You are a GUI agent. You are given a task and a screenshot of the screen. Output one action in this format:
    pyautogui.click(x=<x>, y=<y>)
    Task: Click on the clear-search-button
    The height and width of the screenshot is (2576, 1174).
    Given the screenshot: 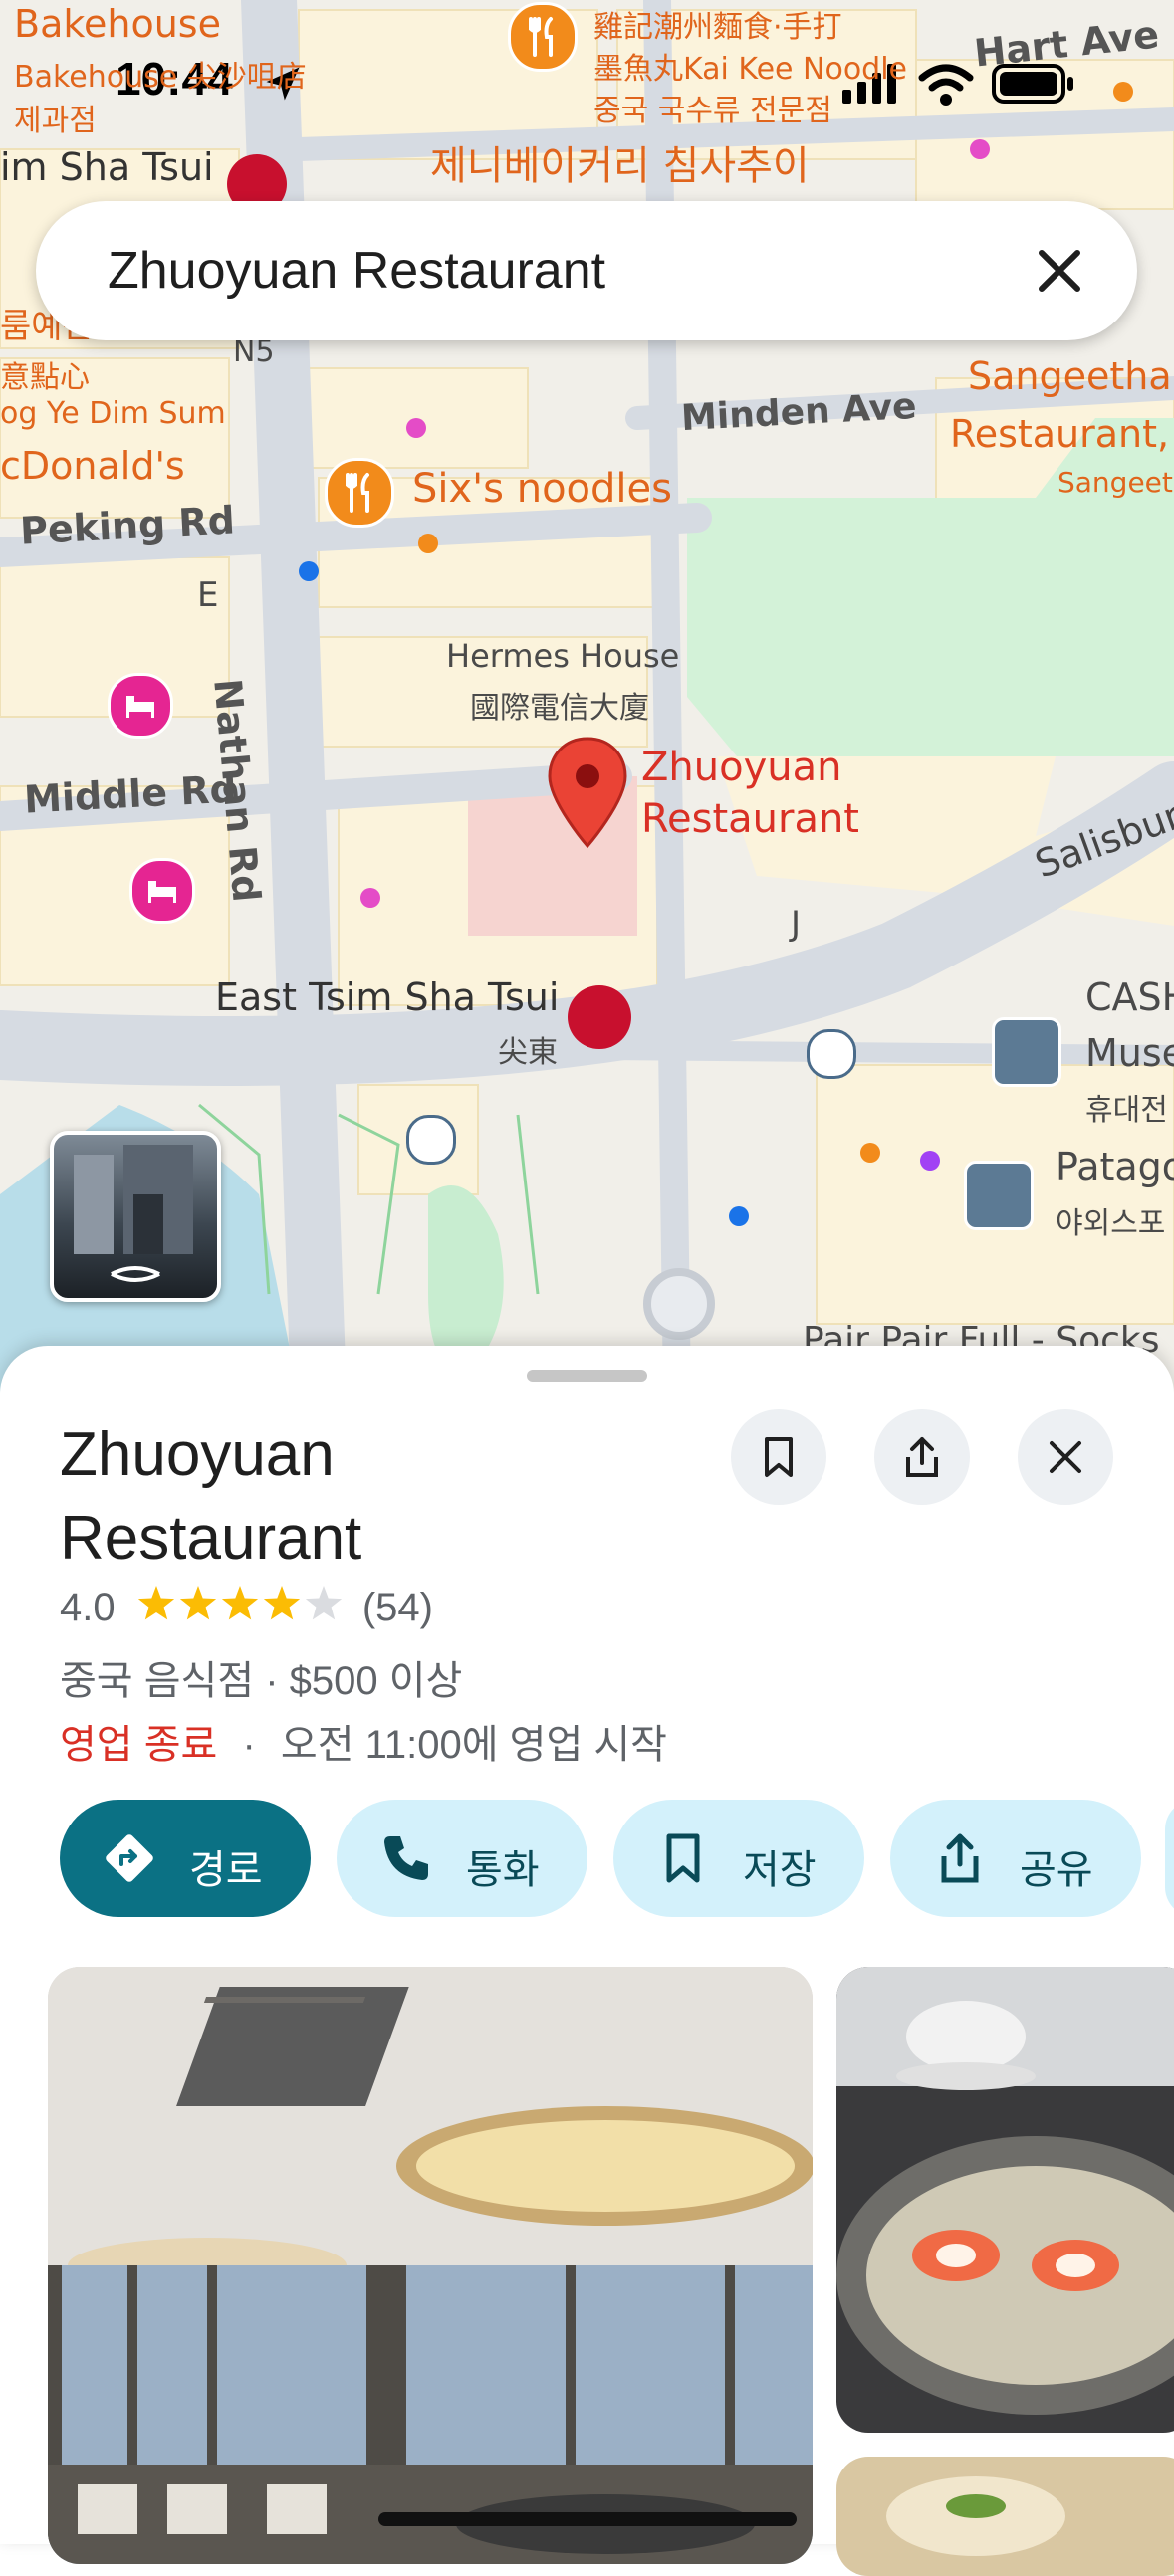 What is the action you would take?
    pyautogui.click(x=1059, y=271)
    